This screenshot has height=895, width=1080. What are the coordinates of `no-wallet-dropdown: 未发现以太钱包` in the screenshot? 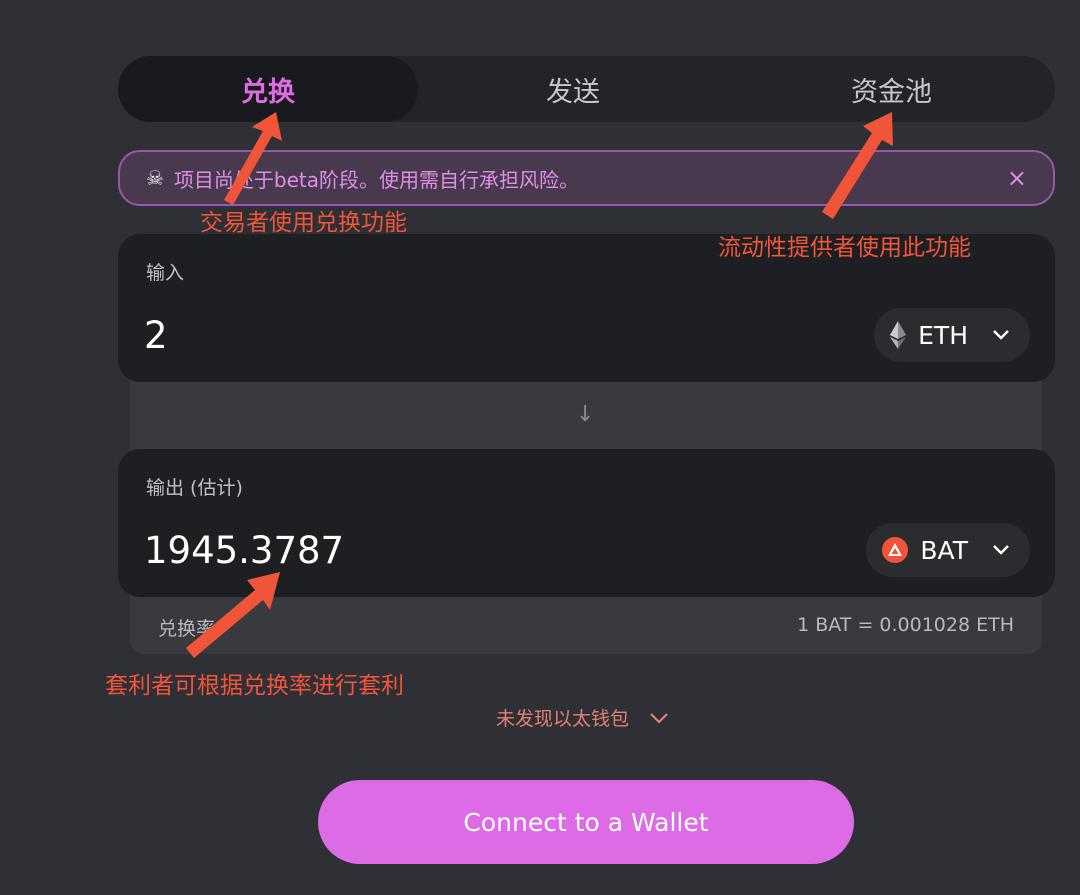 It's located at (582, 717).